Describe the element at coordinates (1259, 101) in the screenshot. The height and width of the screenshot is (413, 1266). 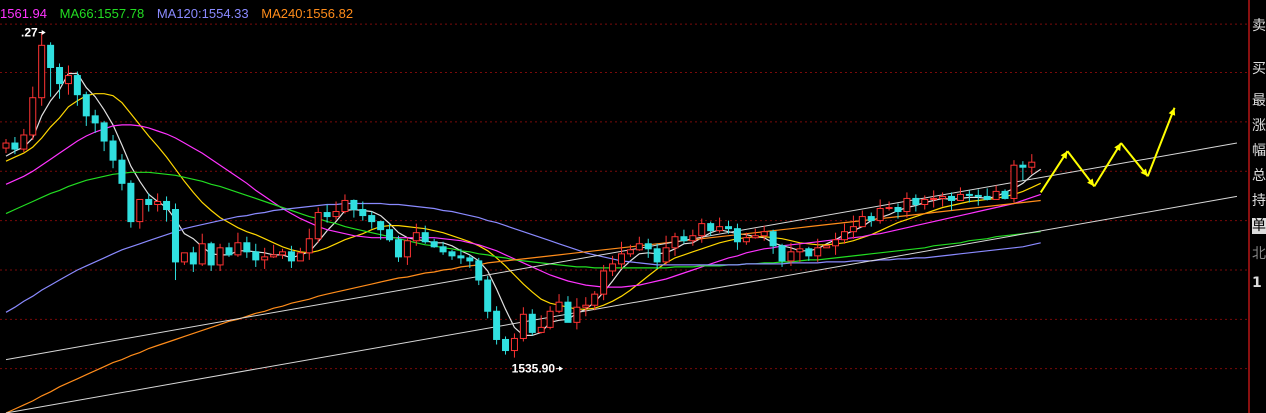
I see `side-latest-label: 最` at that location.